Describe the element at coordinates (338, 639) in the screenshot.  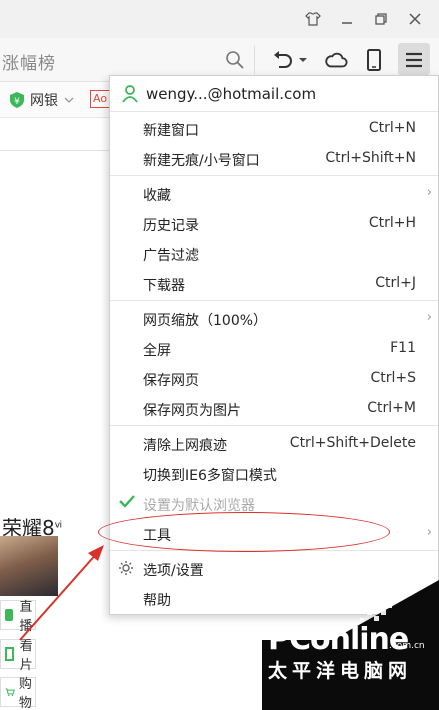
I see `watermark-brand: PConline` at that location.